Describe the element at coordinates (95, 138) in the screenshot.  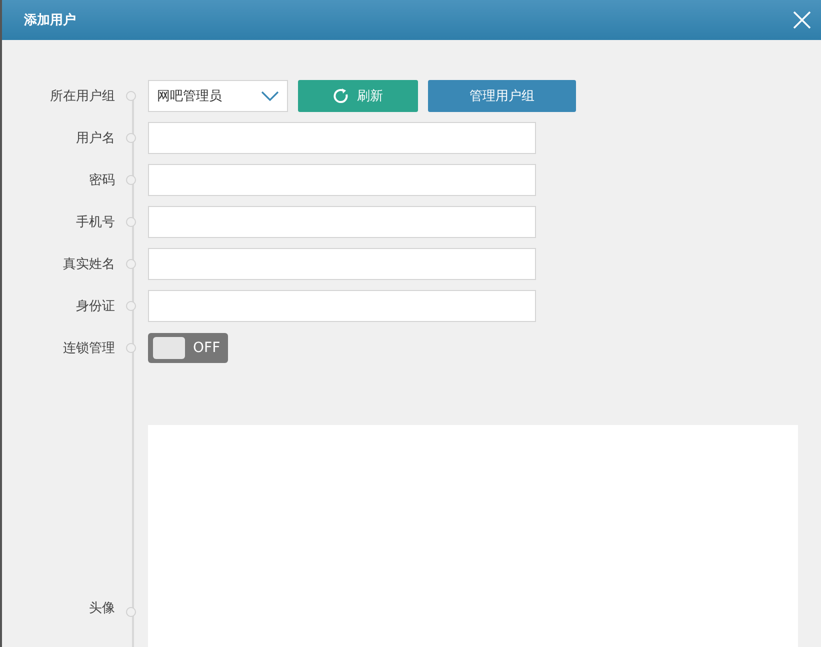
I see `field-label: 用户名` at that location.